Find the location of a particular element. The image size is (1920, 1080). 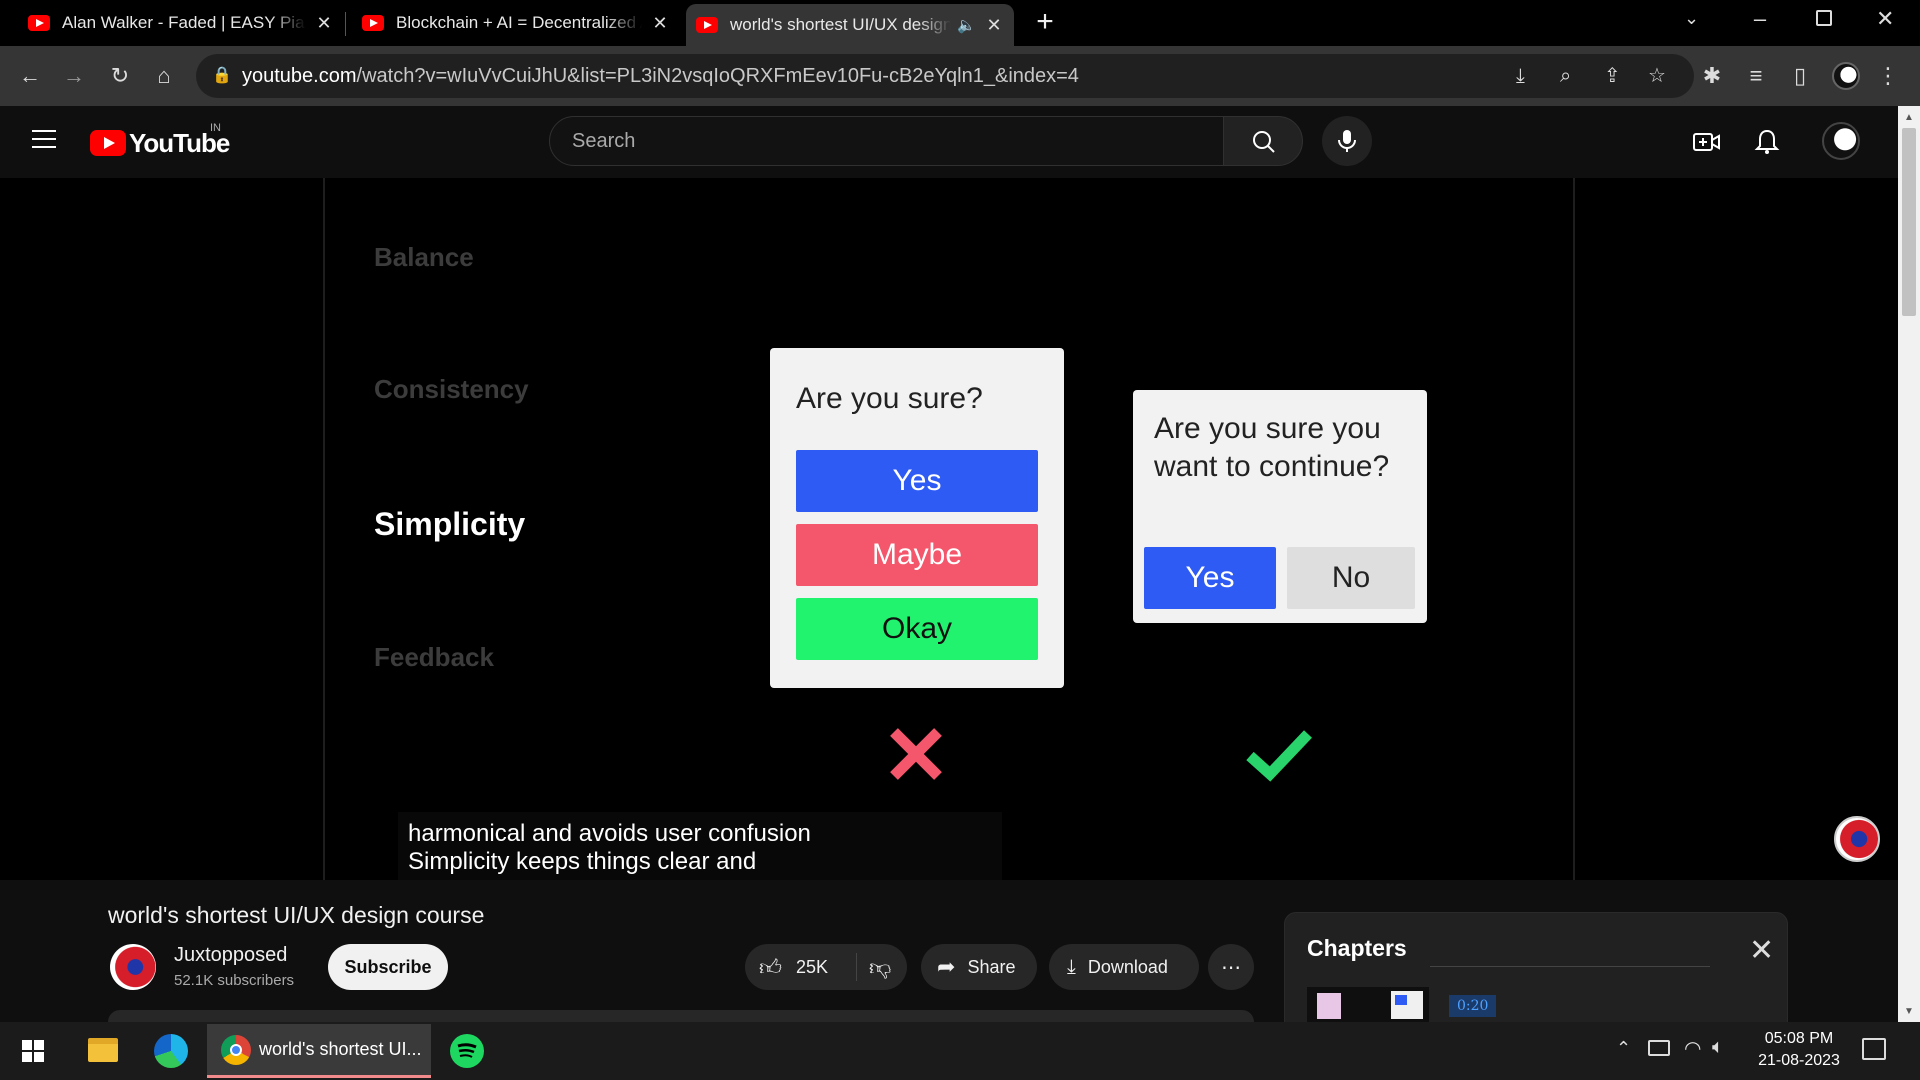

volume-icon: 🔈︎ is located at coordinates (1718, 1047).